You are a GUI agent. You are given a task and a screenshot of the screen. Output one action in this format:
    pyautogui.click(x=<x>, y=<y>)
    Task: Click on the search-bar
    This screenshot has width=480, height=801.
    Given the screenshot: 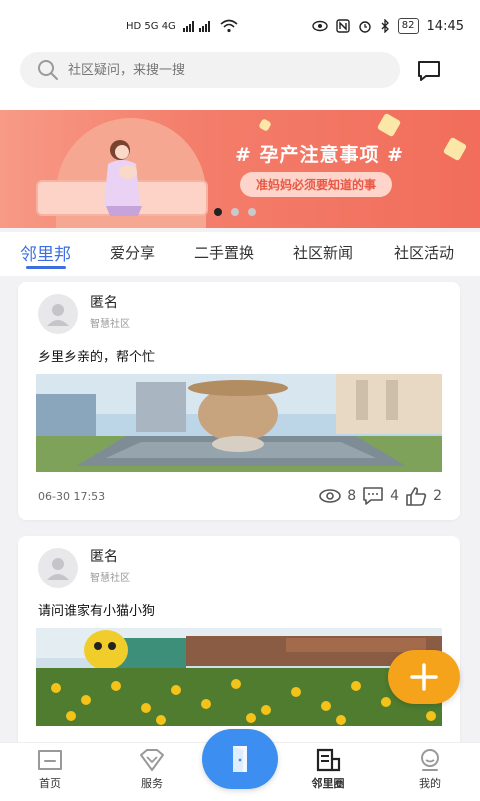 What is the action you would take?
    pyautogui.click(x=210, y=70)
    